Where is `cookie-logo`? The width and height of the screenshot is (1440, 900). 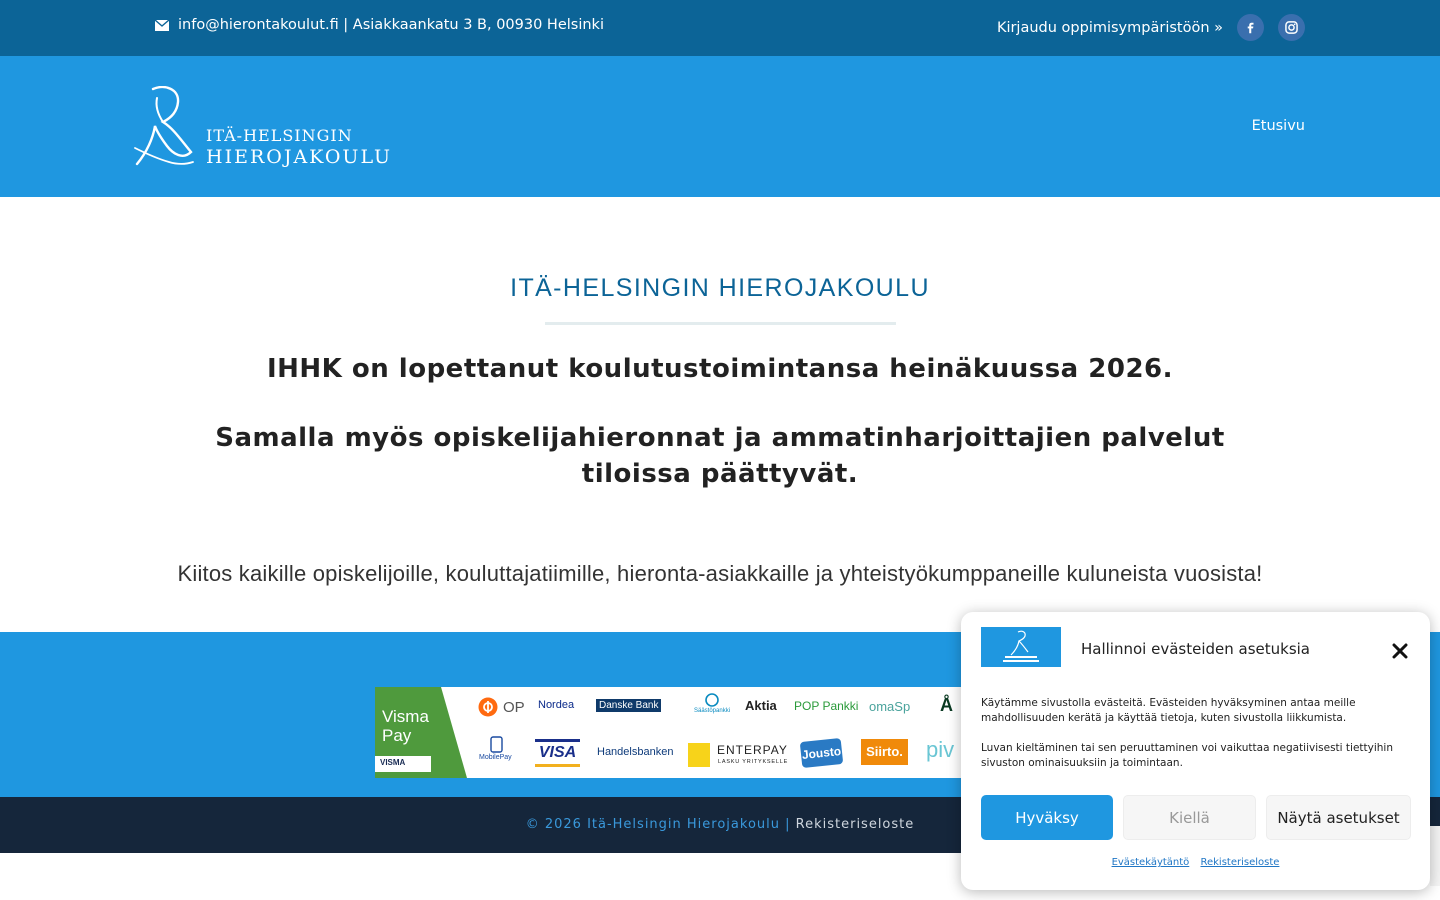
cookie-logo is located at coordinates (1021, 647).